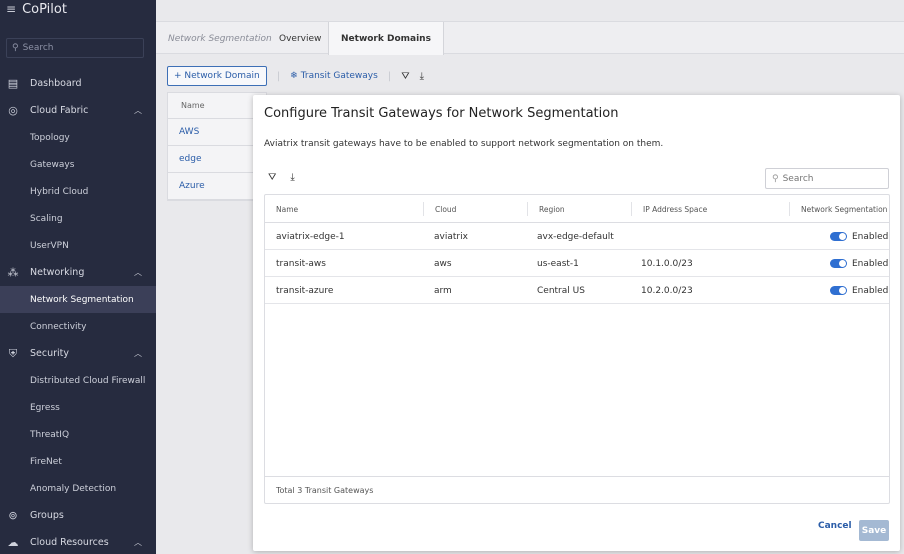 The image size is (904, 554). I want to click on sidebar-search: ⚲ Search, so click(75, 48).